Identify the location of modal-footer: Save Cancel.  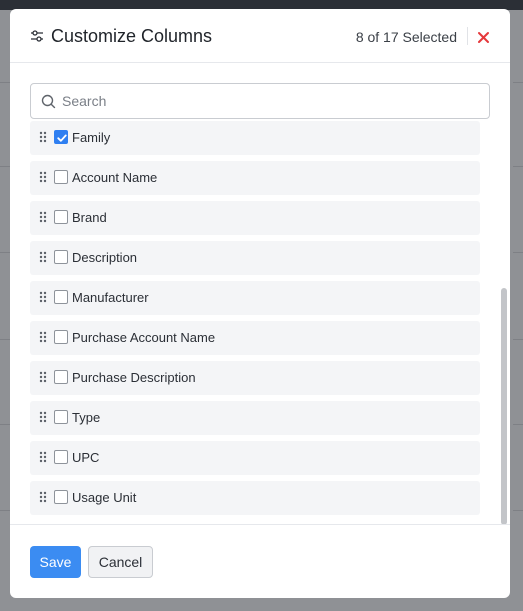
(260, 561).